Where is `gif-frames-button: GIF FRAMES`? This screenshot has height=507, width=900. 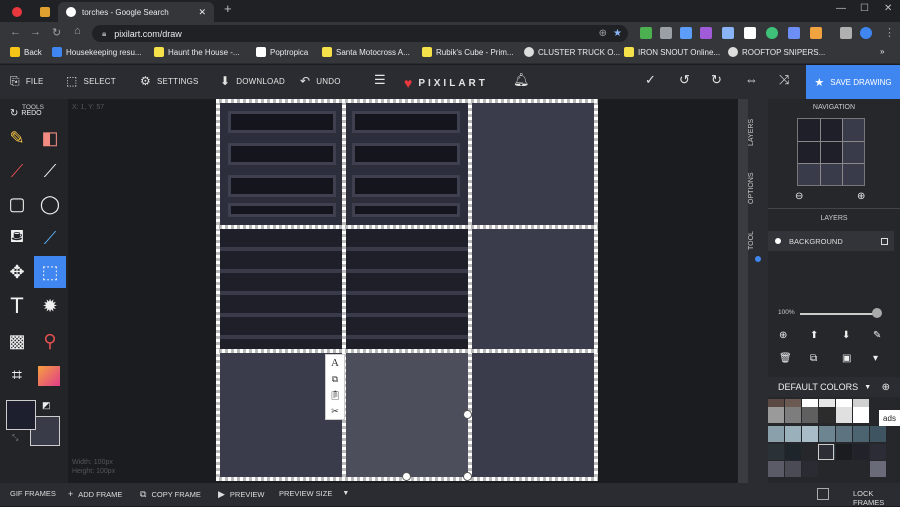 gif-frames-button: GIF FRAMES is located at coordinates (33, 493).